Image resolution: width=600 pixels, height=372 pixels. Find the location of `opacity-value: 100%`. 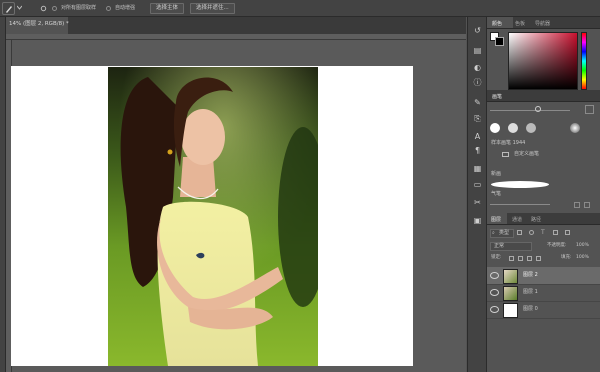

opacity-value: 100% is located at coordinates (582, 246).